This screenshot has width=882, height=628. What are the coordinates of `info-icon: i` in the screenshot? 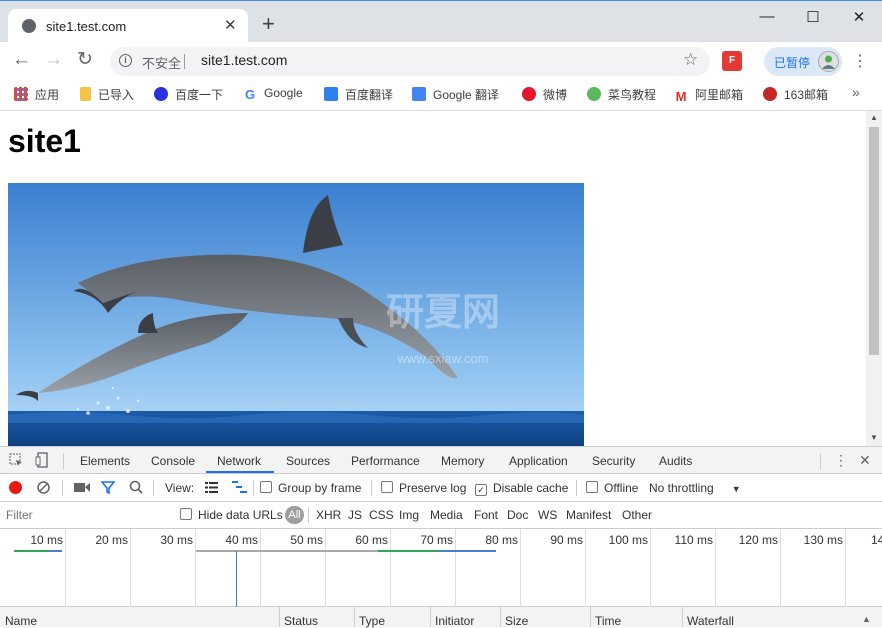 It's located at (125, 60).